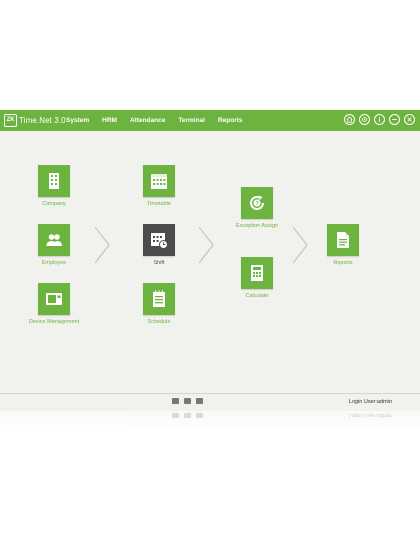  Describe the element at coordinates (349, 119) in the screenshot. I see `home-icon` at that location.